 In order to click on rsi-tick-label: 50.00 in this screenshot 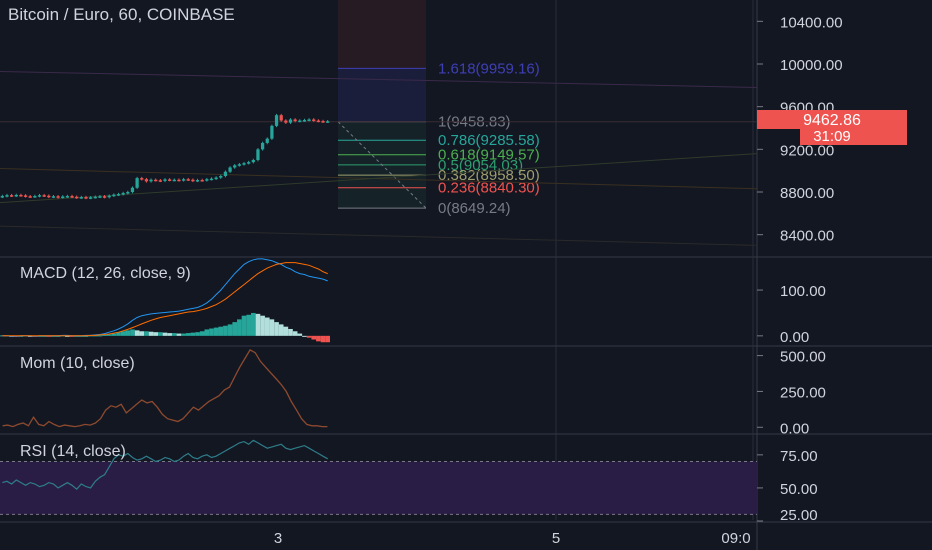, I will do `click(799, 489)`.